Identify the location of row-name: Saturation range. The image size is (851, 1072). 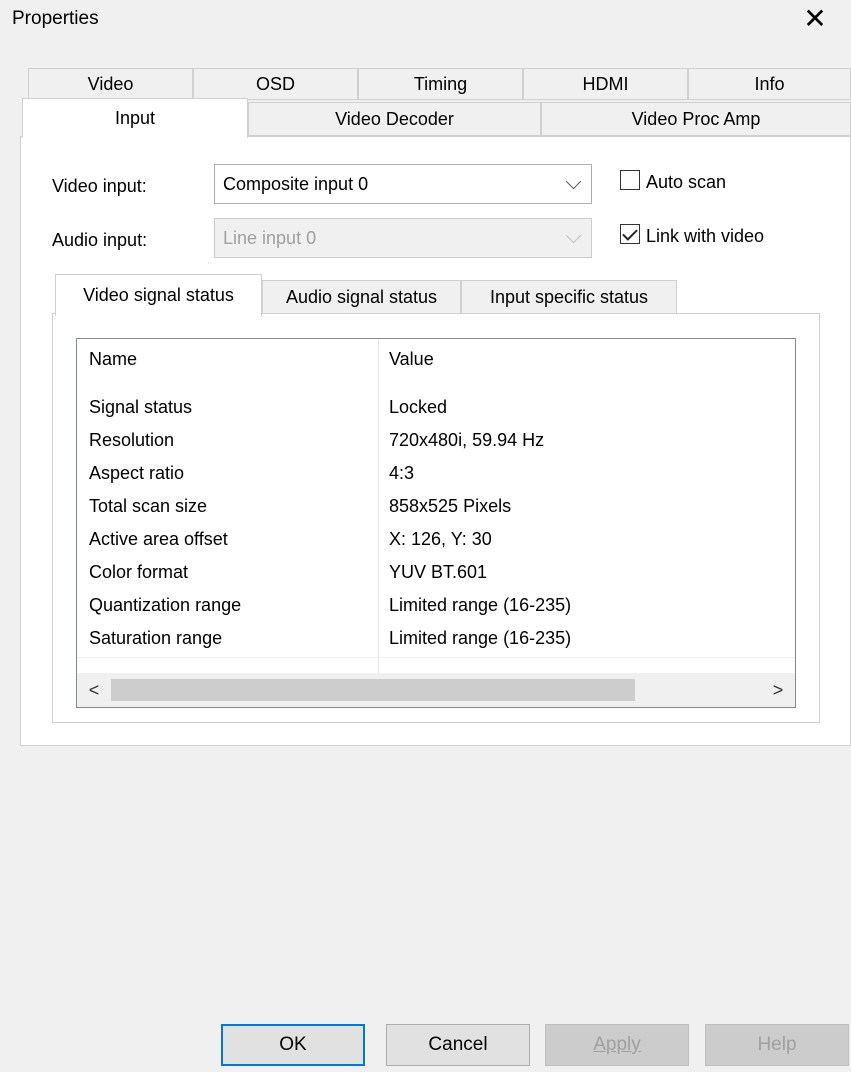
(156, 638).